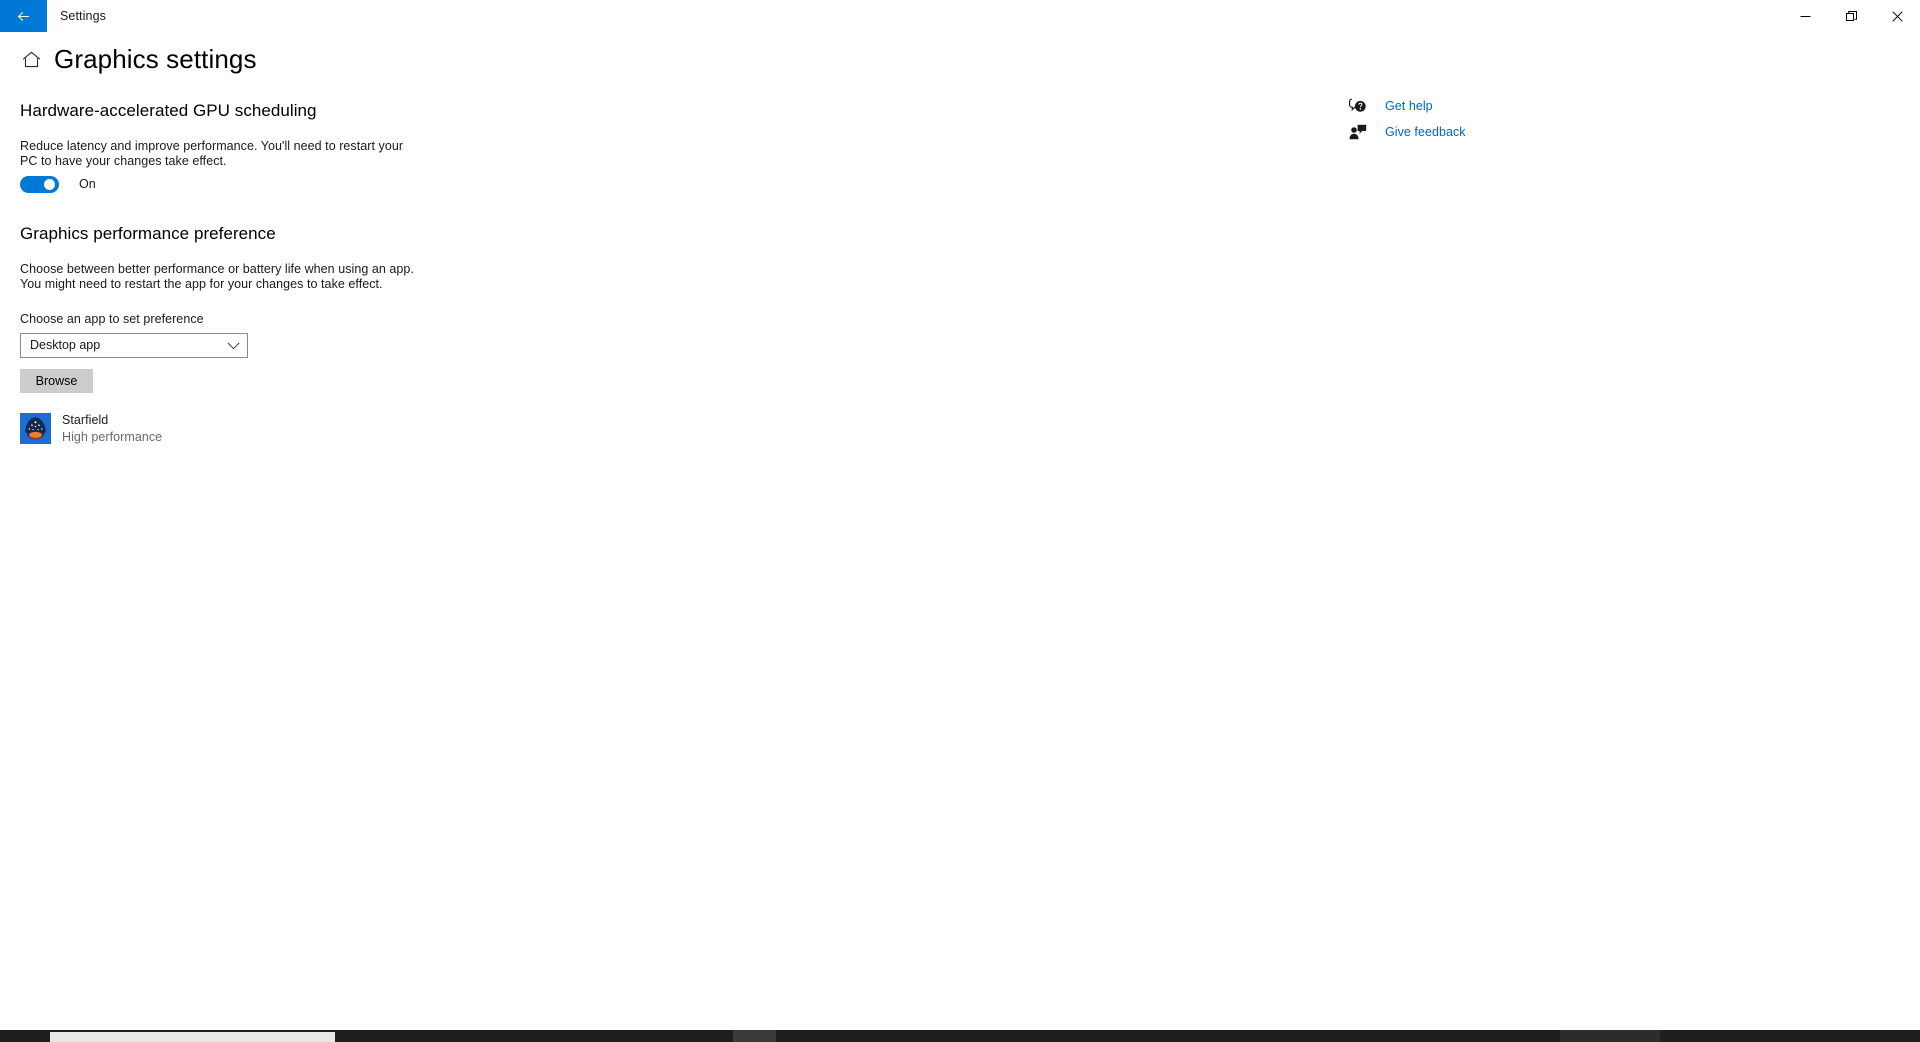  I want to click on app-text-block: Starfield High performance, so click(112, 428).